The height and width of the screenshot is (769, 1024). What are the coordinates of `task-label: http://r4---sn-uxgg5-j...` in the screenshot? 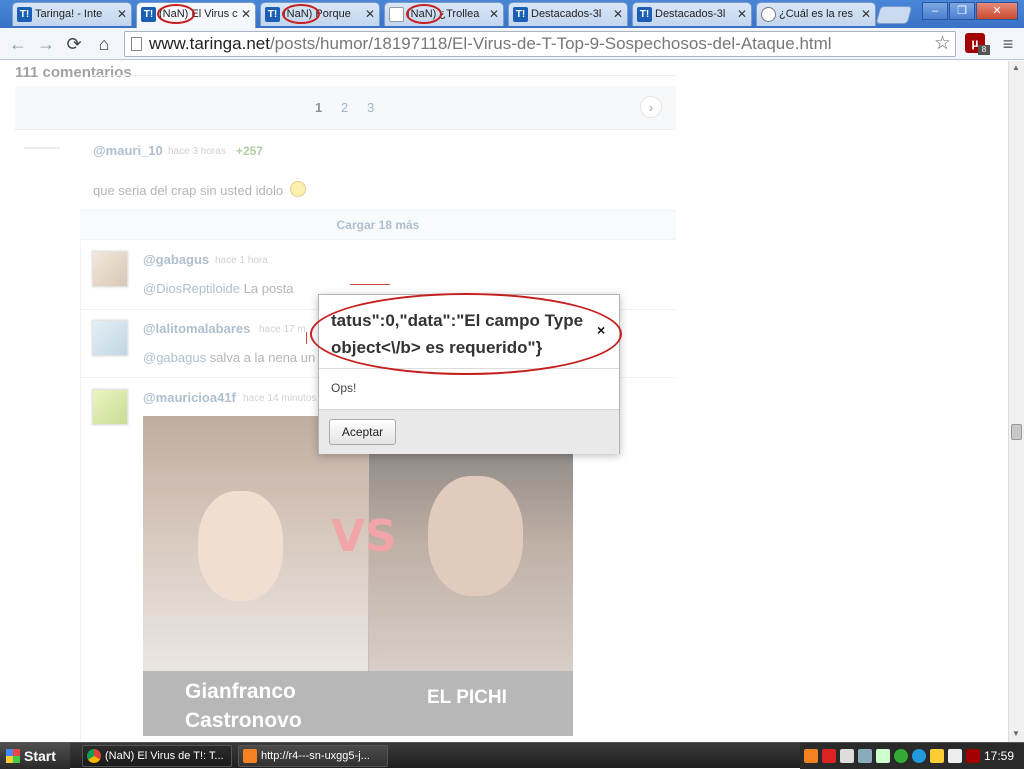 It's located at (315, 756).